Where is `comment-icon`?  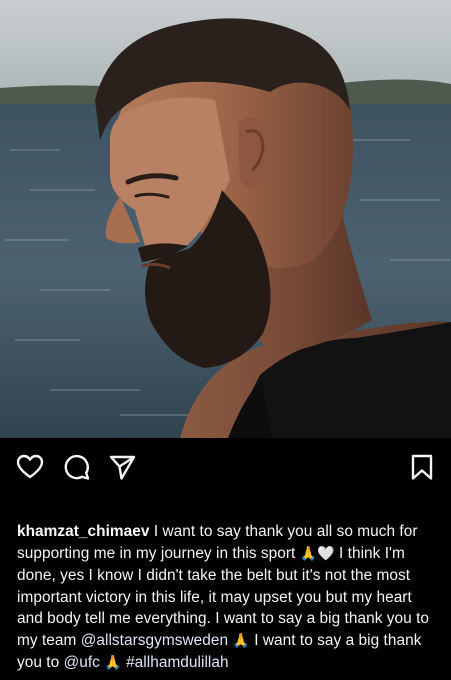
comment-icon is located at coordinates (76, 467).